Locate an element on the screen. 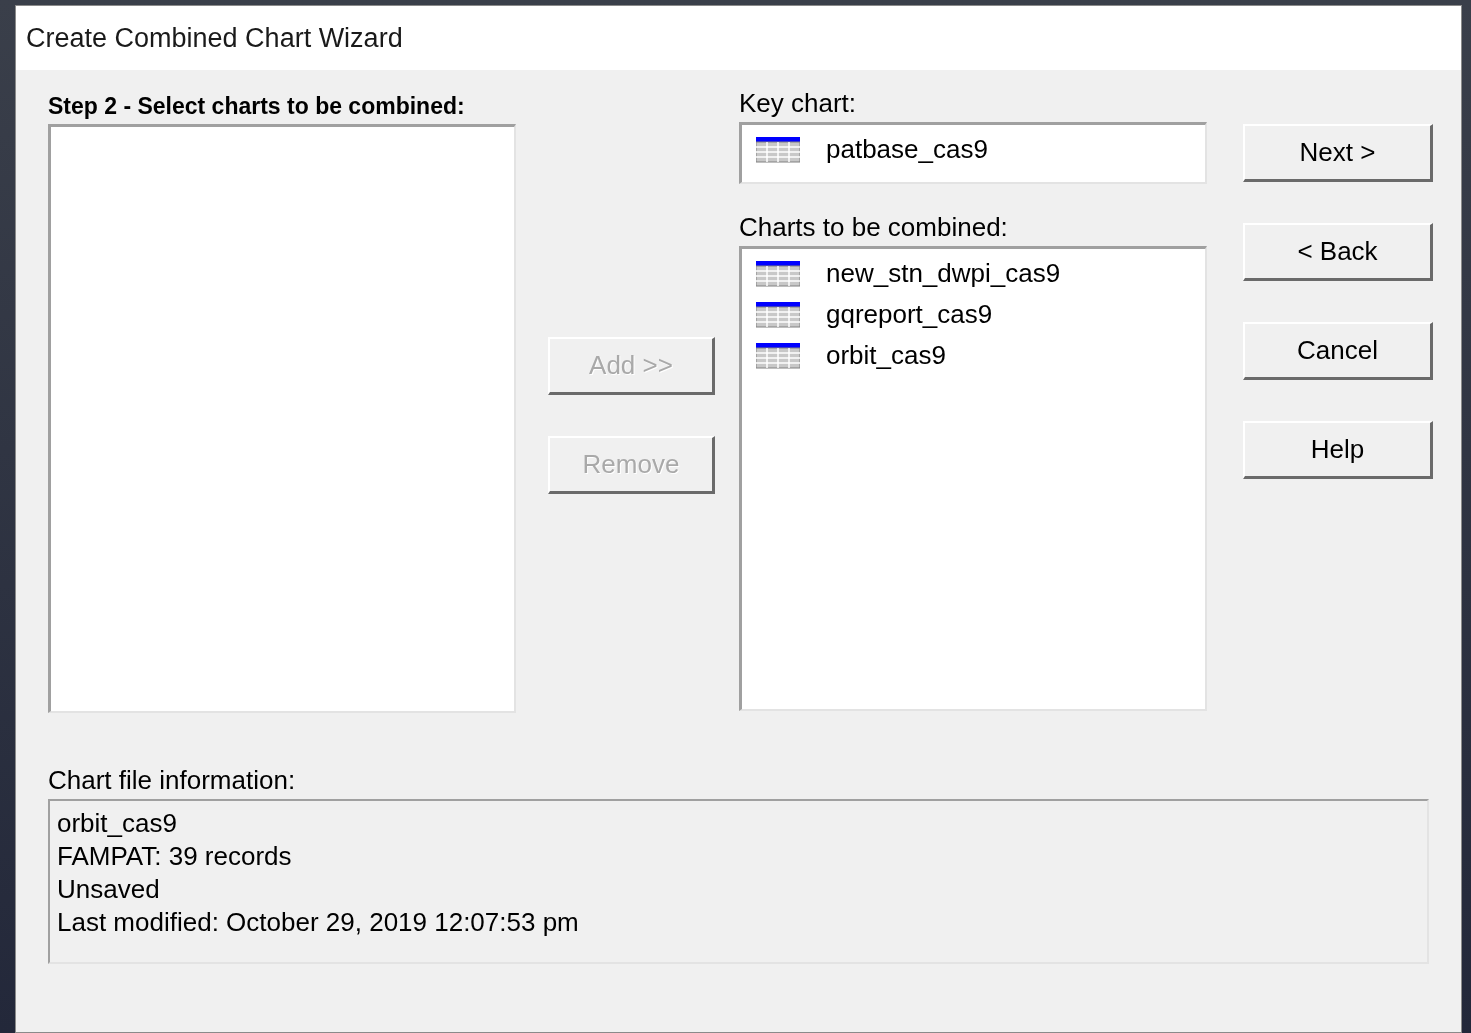 The height and width of the screenshot is (1033, 1471). key-chart-field: patbase_cas9 is located at coordinates (973, 153).